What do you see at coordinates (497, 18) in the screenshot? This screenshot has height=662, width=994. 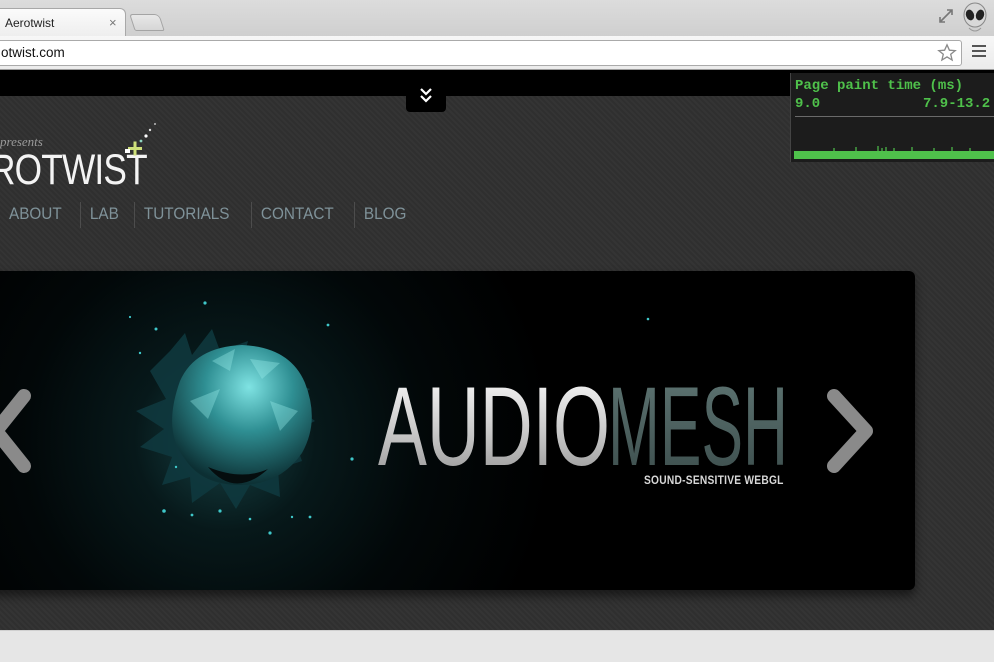 I see `tab-strip: Aerotwist ×` at bounding box center [497, 18].